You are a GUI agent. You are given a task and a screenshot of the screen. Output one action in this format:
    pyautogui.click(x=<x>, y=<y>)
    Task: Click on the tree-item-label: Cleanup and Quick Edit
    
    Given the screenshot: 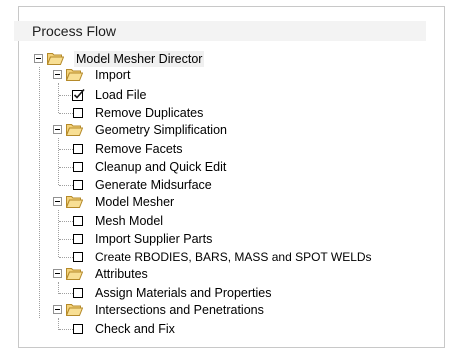 What is the action you would take?
    pyautogui.click(x=161, y=167)
    